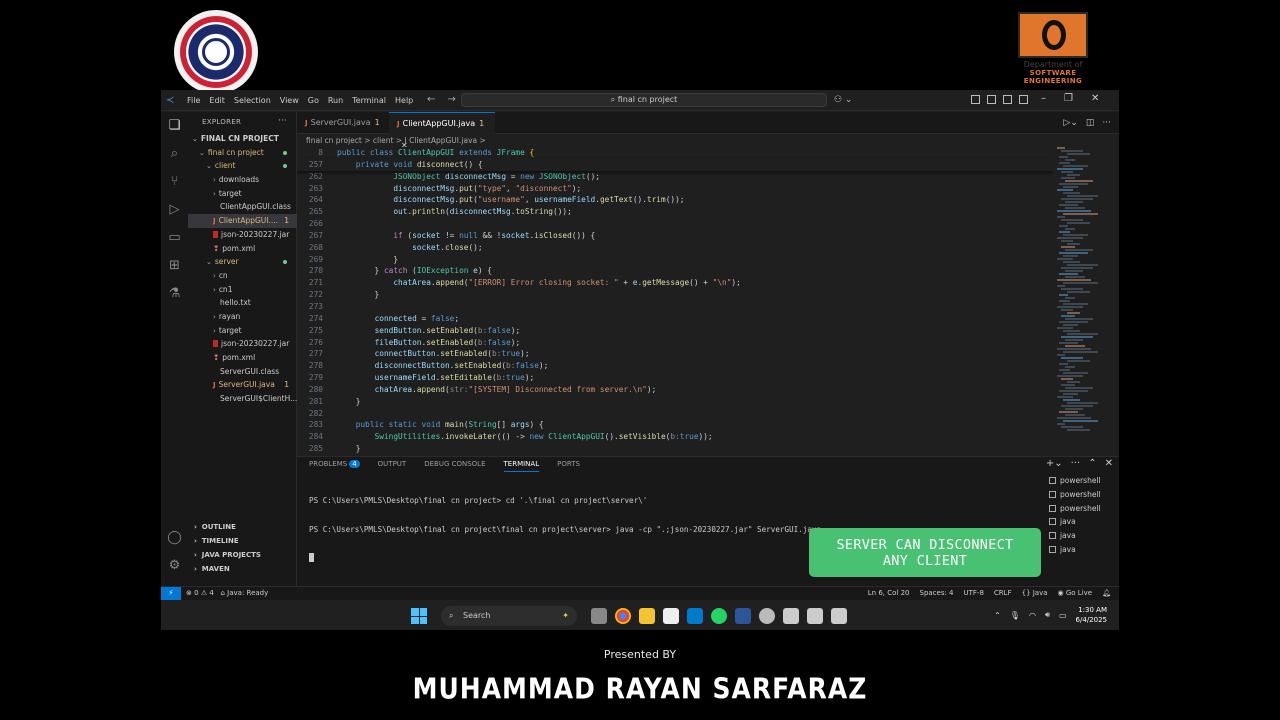  Describe the element at coordinates (1063, 615) in the screenshot. I see `battery-icon: ▭` at that location.